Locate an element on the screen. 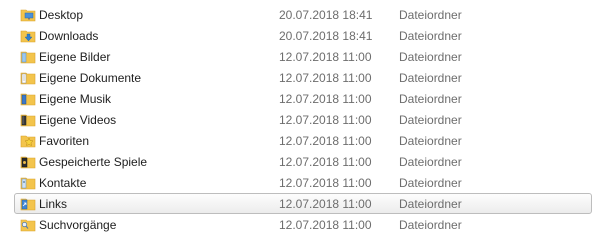 The height and width of the screenshot is (248, 608). folder-desktop-icon is located at coordinates (28, 15).